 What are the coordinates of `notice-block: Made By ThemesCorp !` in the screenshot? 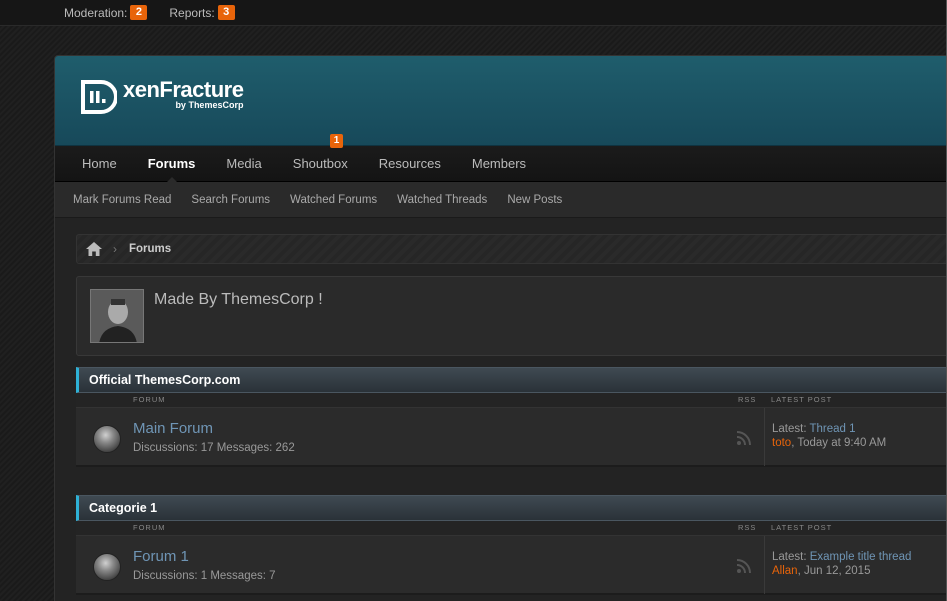 It's located at (511, 316).